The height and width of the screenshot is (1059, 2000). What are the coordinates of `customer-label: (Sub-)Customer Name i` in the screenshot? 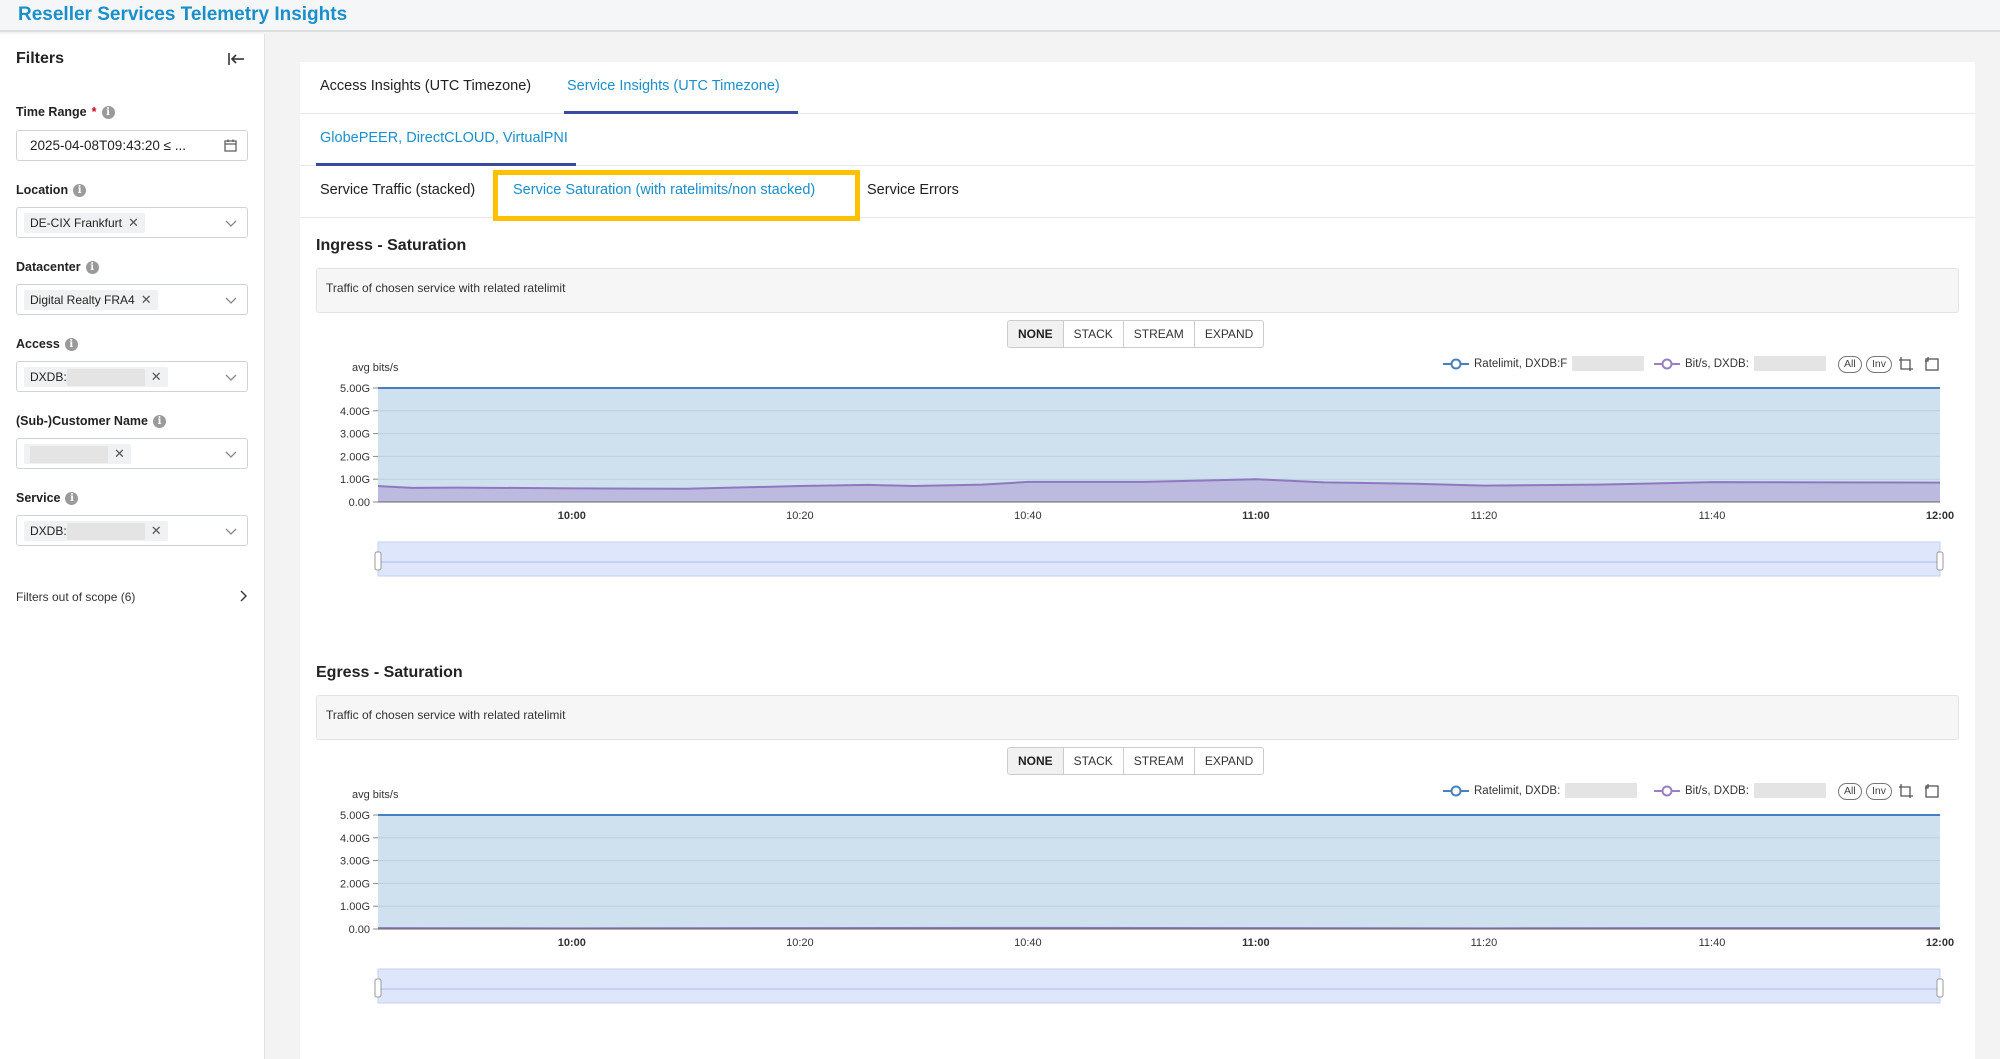 It's located at (91, 421).